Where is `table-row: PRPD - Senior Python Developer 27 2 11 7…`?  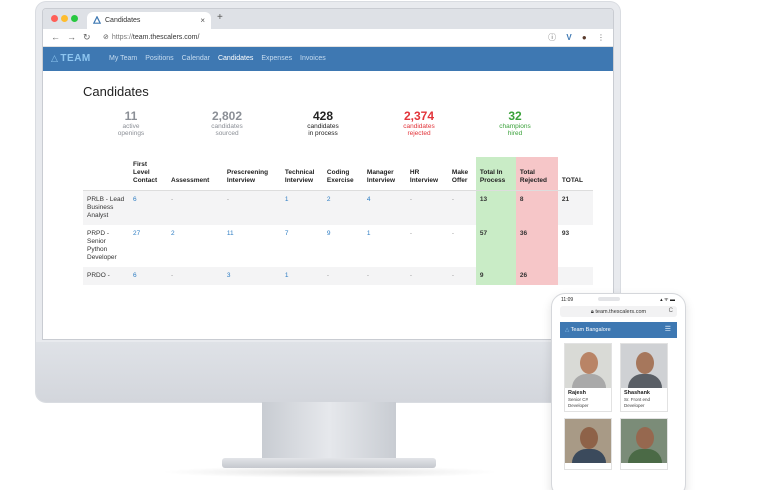 table-row: PRPD - Senior Python Developer 27 2 11 7… is located at coordinates (338, 246).